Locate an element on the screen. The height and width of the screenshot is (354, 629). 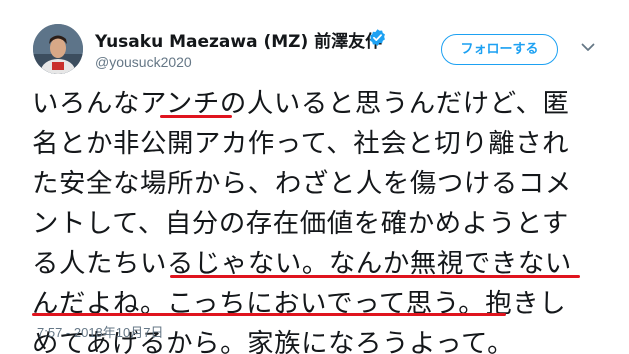
avatar is located at coordinates (58, 49).